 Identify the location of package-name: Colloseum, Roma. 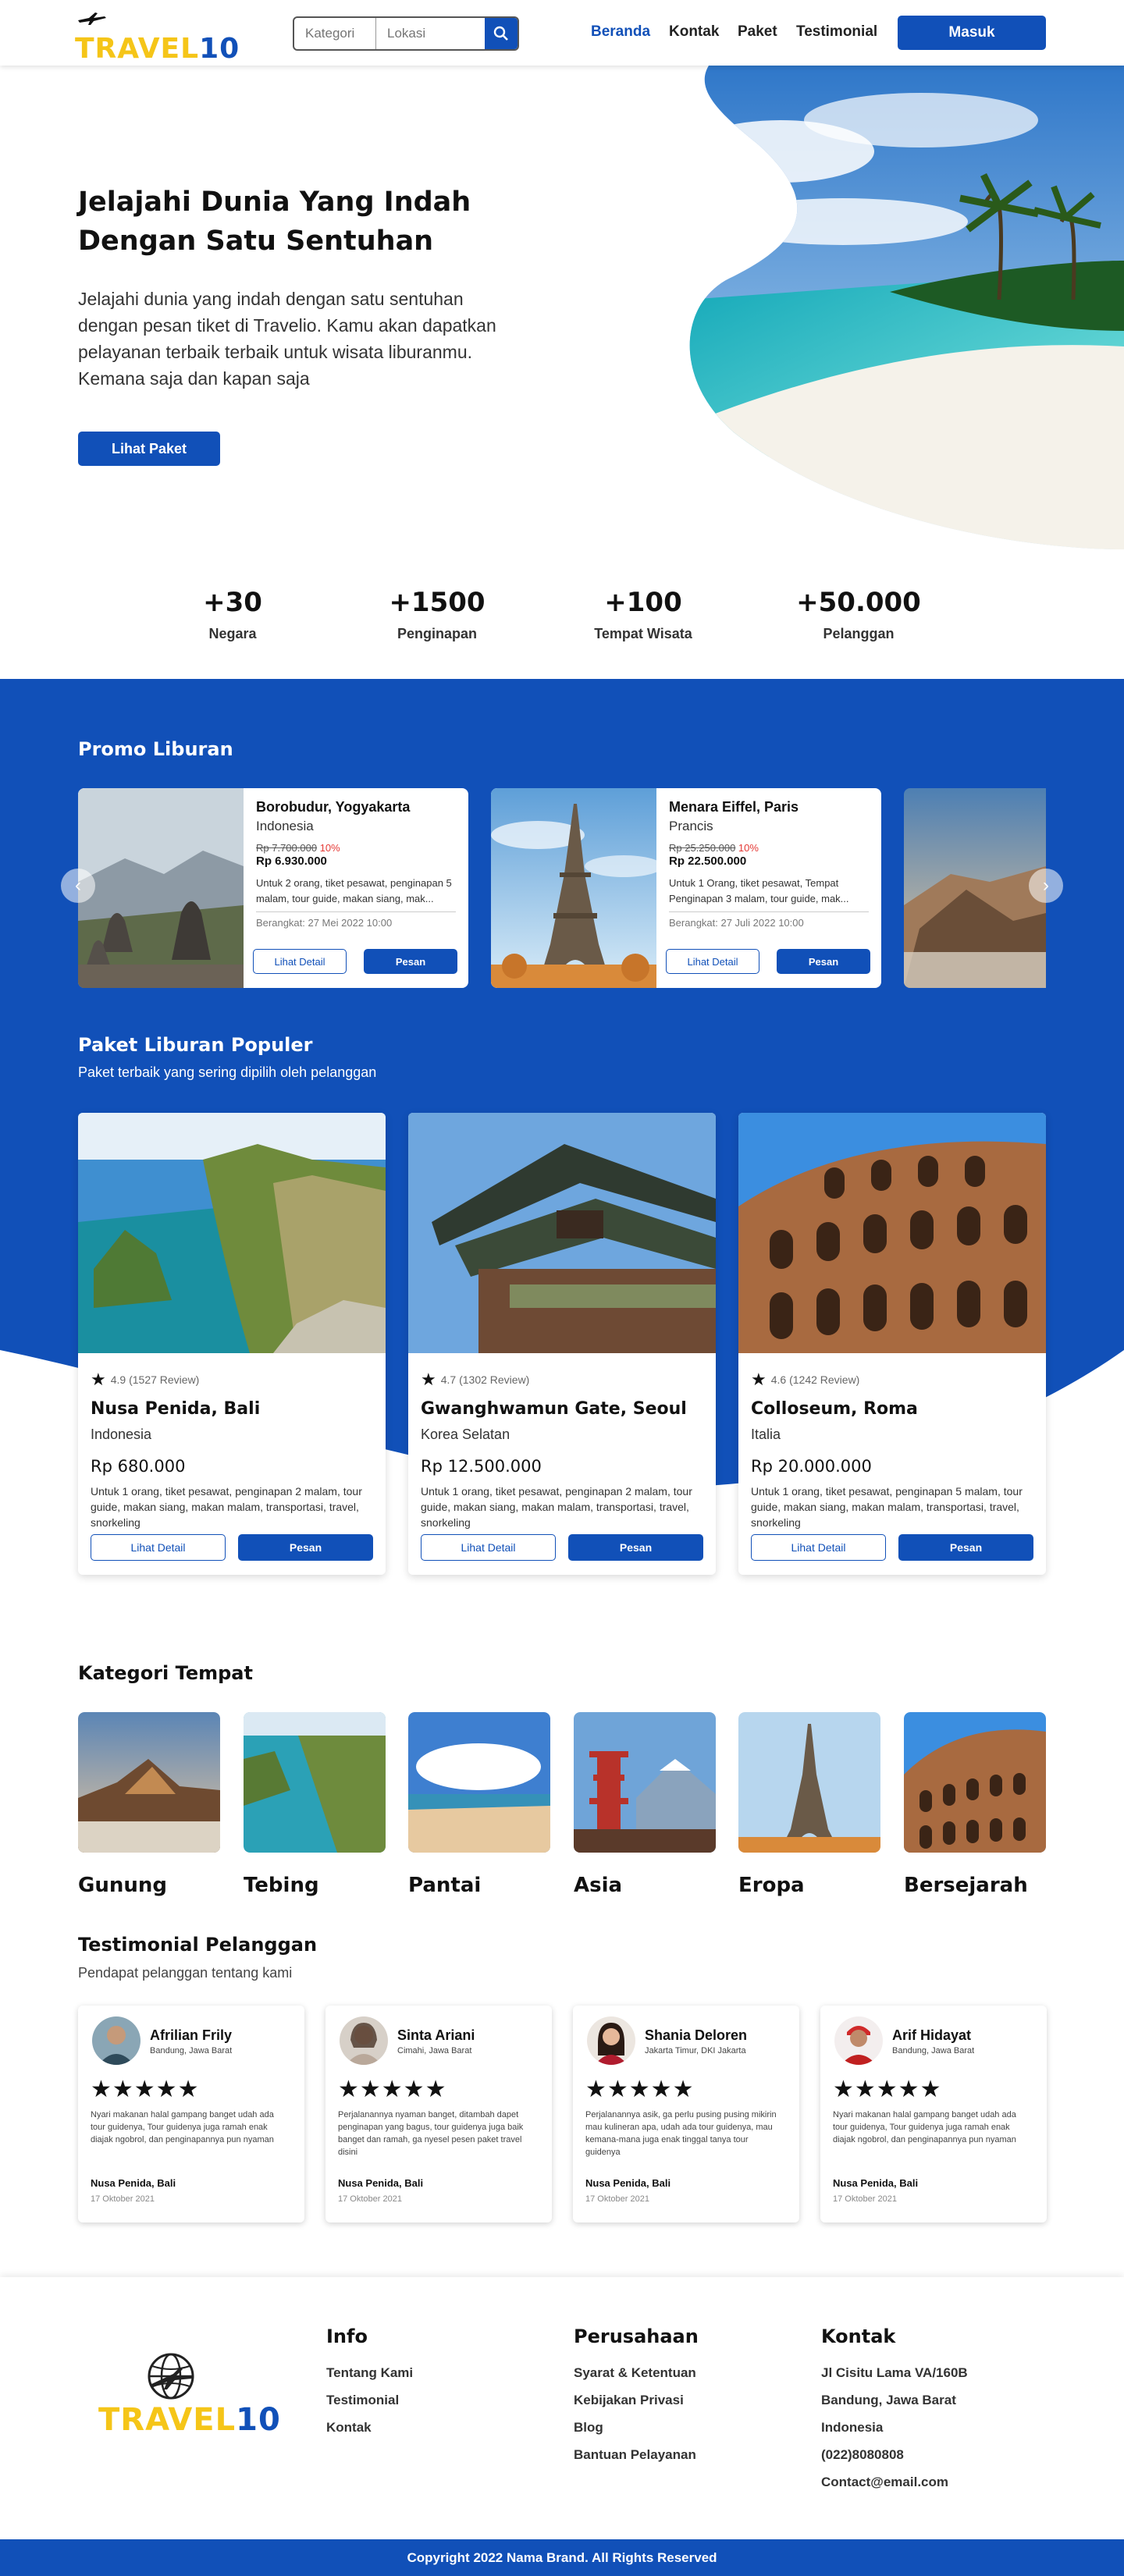
(834, 1409).